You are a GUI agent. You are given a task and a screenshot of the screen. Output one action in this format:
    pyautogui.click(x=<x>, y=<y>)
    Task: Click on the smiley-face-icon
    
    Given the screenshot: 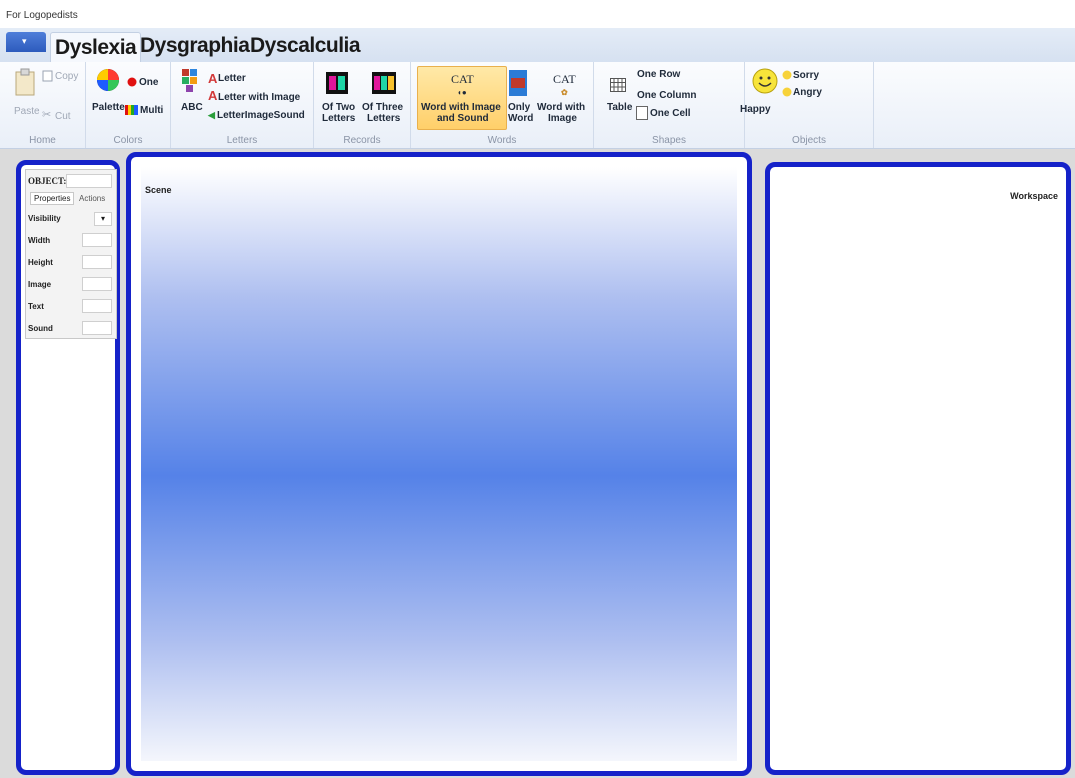 What is the action you would take?
    pyautogui.click(x=765, y=81)
    